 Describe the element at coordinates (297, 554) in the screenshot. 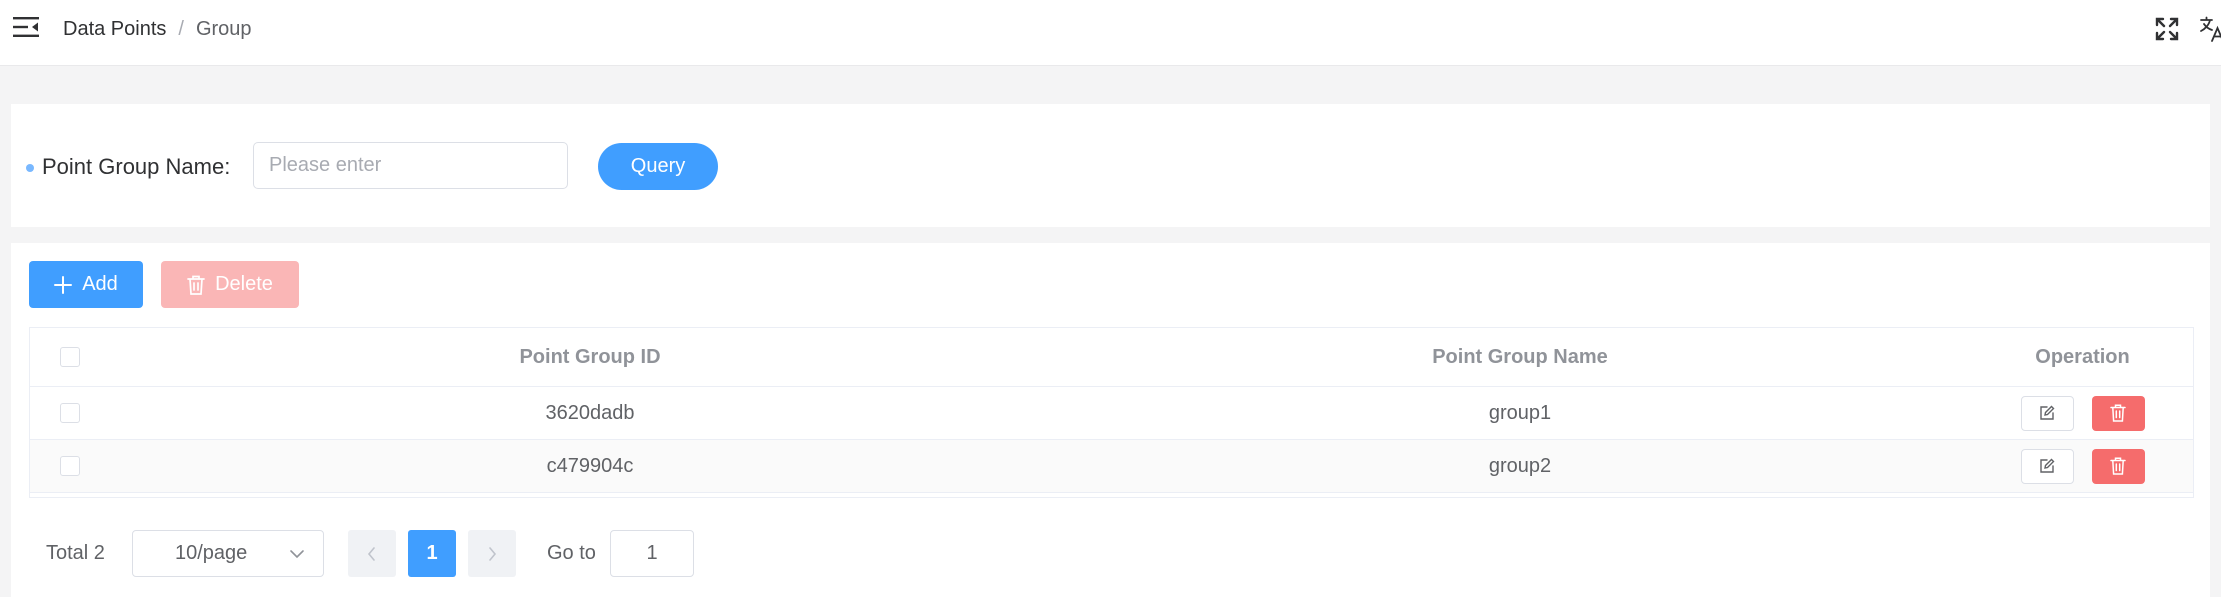

I see `chevron-down-icon` at that location.